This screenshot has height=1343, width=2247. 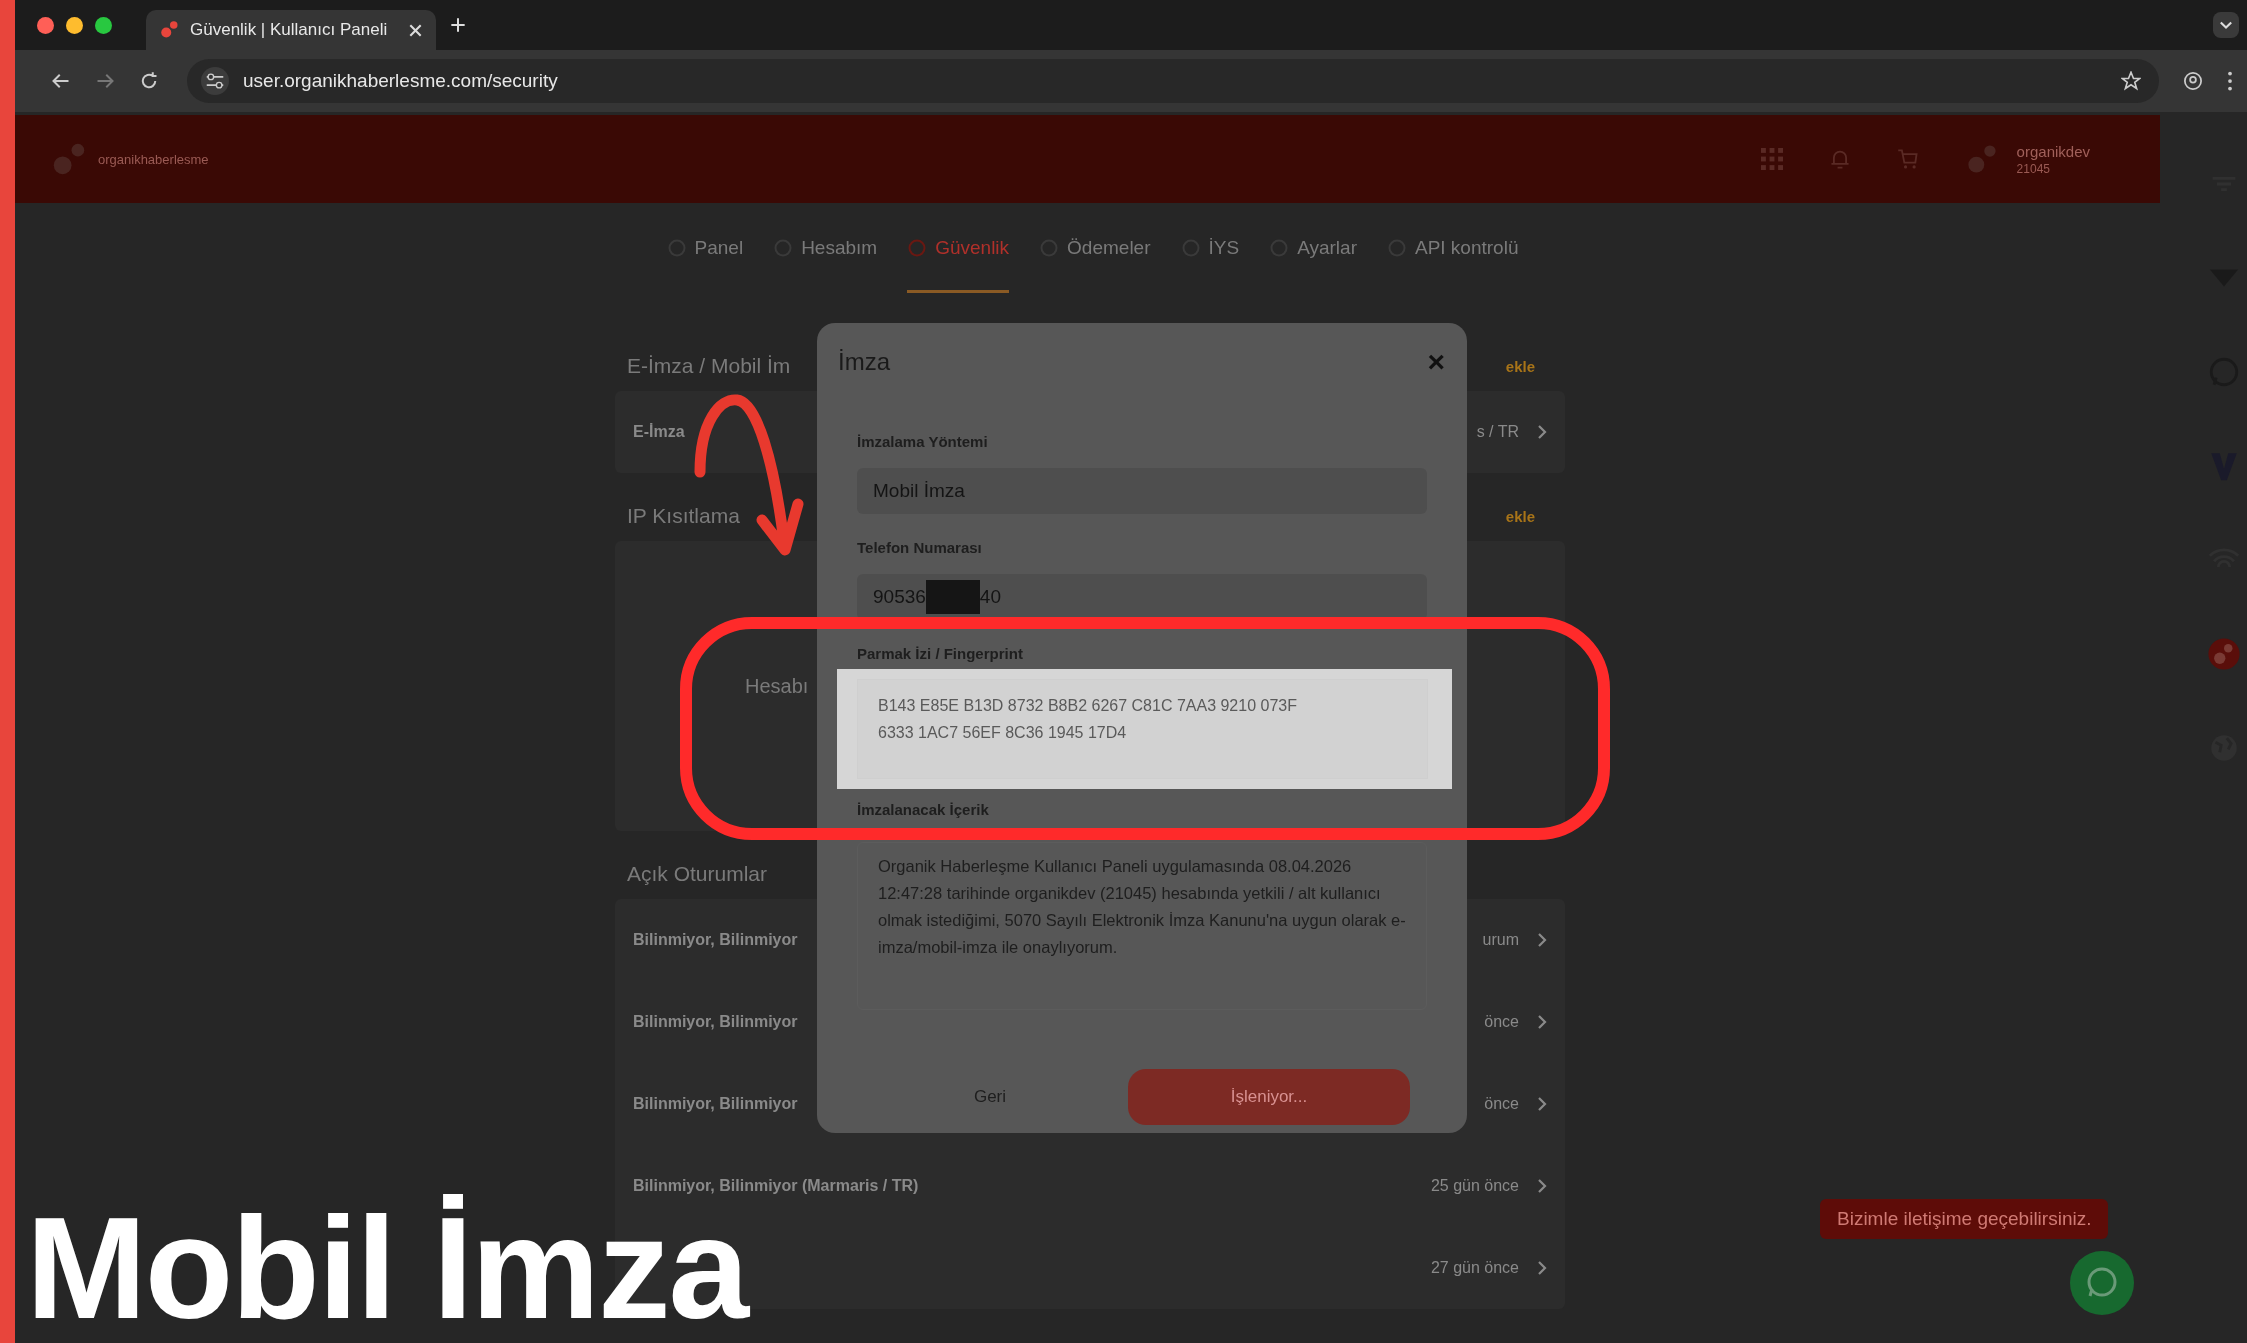 What do you see at coordinates (709, 366) in the screenshot?
I see `section-title: E-İmza / Mobil İm` at bounding box center [709, 366].